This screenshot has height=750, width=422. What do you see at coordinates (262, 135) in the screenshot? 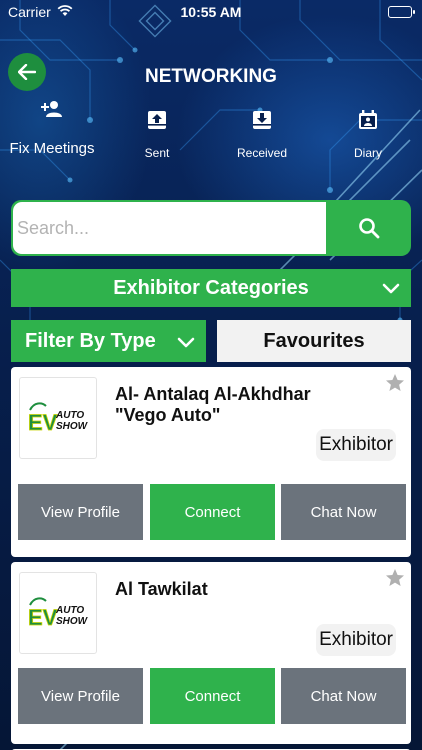
I see `nav-received: Received` at bounding box center [262, 135].